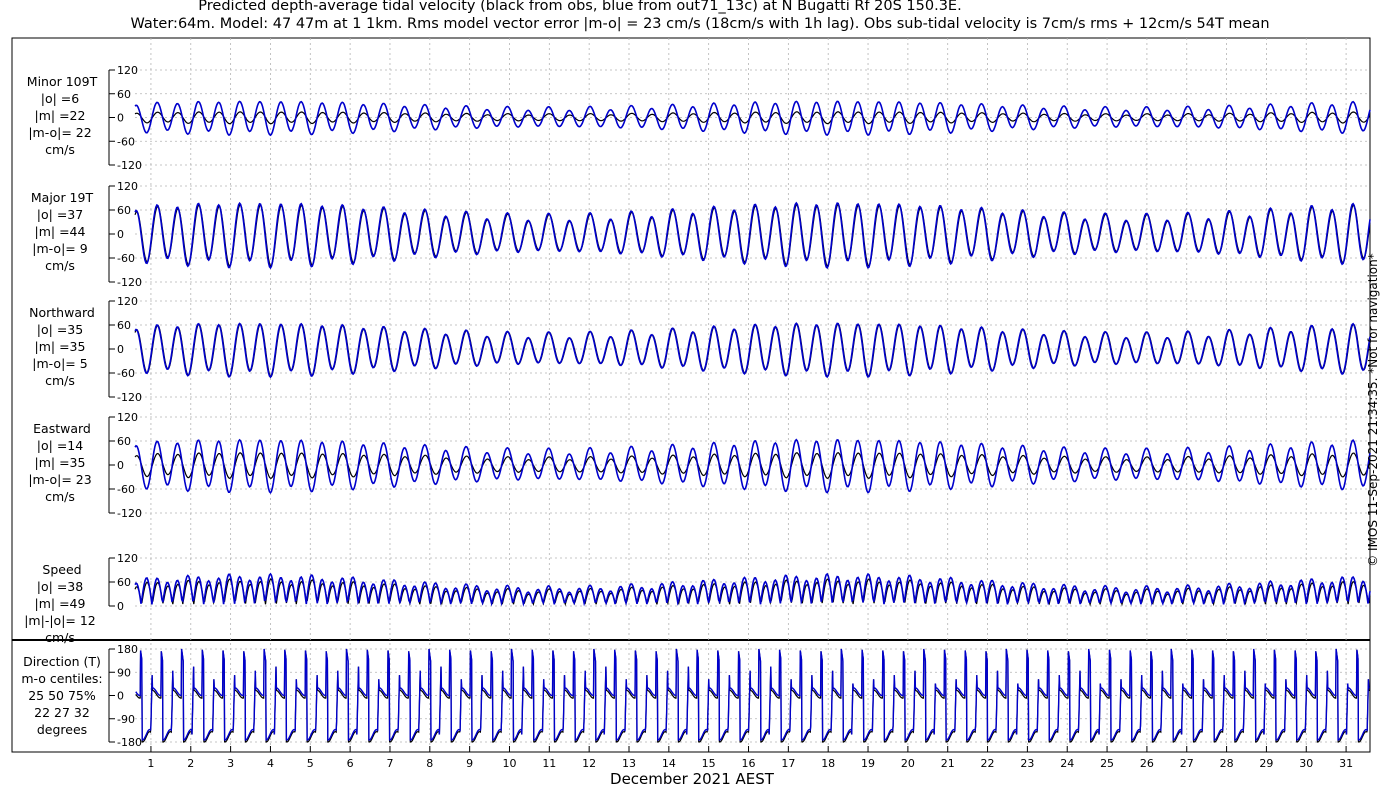 The width and height of the screenshot is (1400, 800). Describe the element at coordinates (549, 763) in the screenshot. I see `x-tick-label: 11` at that location.